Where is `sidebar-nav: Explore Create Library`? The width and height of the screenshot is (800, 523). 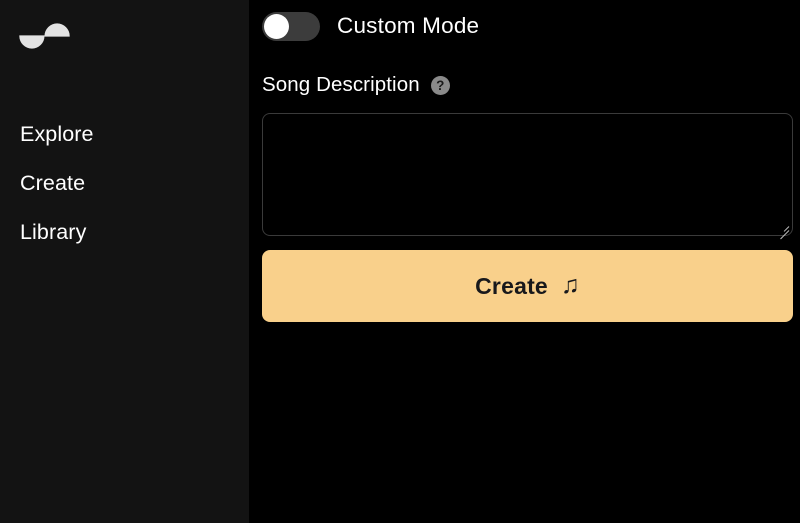 sidebar-nav: Explore Create Library is located at coordinates (124, 191).